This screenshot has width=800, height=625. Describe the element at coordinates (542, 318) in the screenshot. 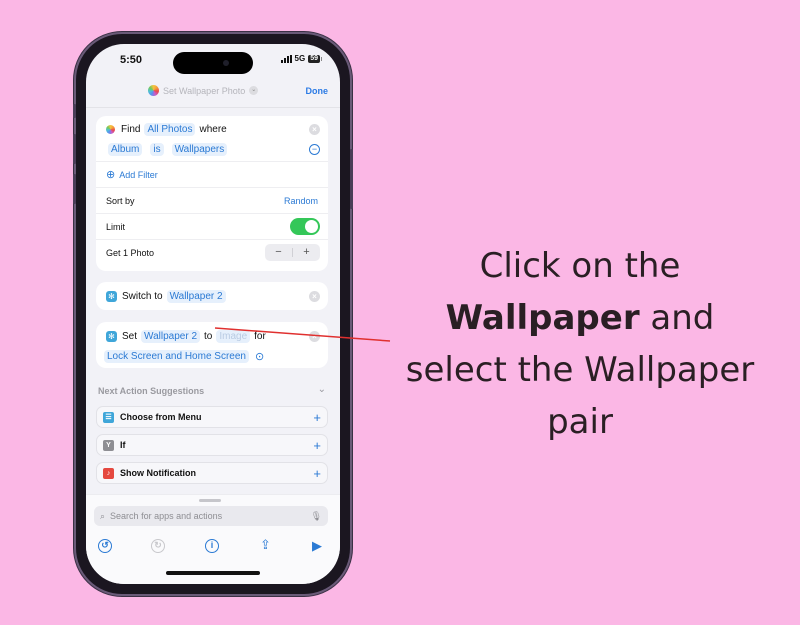

I see `instruction-bold: Wallpaper` at that location.